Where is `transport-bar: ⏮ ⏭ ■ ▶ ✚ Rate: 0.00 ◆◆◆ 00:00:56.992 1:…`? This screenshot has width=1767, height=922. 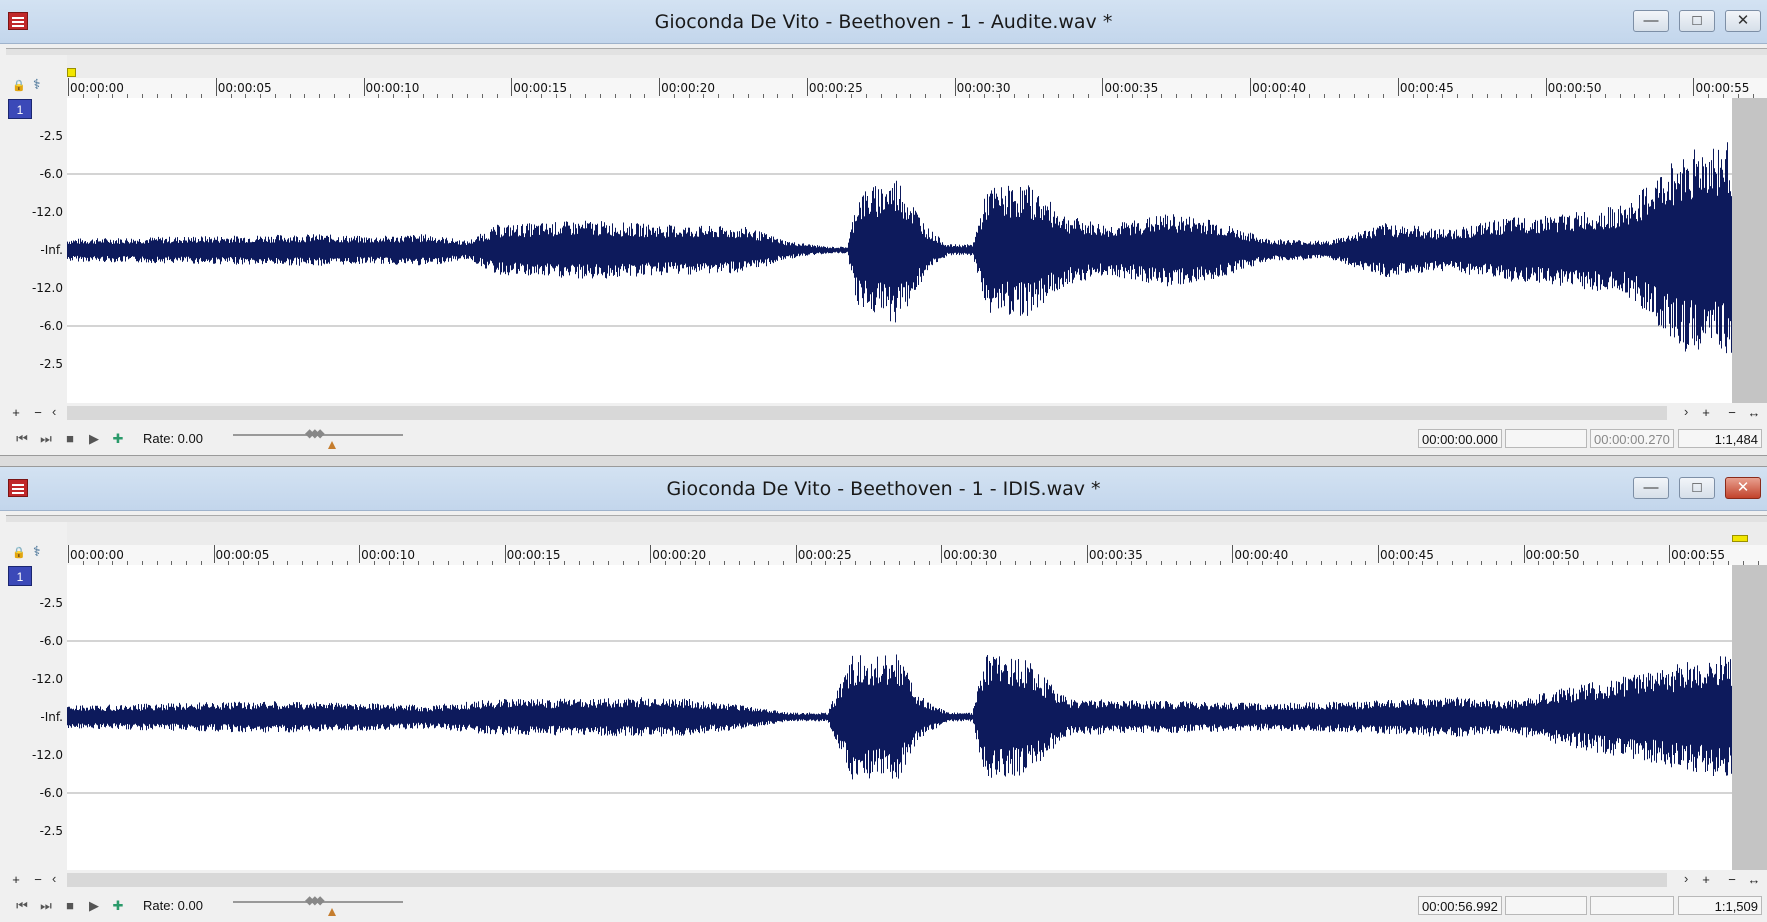 transport-bar: ⏮ ⏭ ■ ▶ ✚ Rate: 0.00 ◆◆◆ 00:00:56.992 1:… is located at coordinates (883, 906).